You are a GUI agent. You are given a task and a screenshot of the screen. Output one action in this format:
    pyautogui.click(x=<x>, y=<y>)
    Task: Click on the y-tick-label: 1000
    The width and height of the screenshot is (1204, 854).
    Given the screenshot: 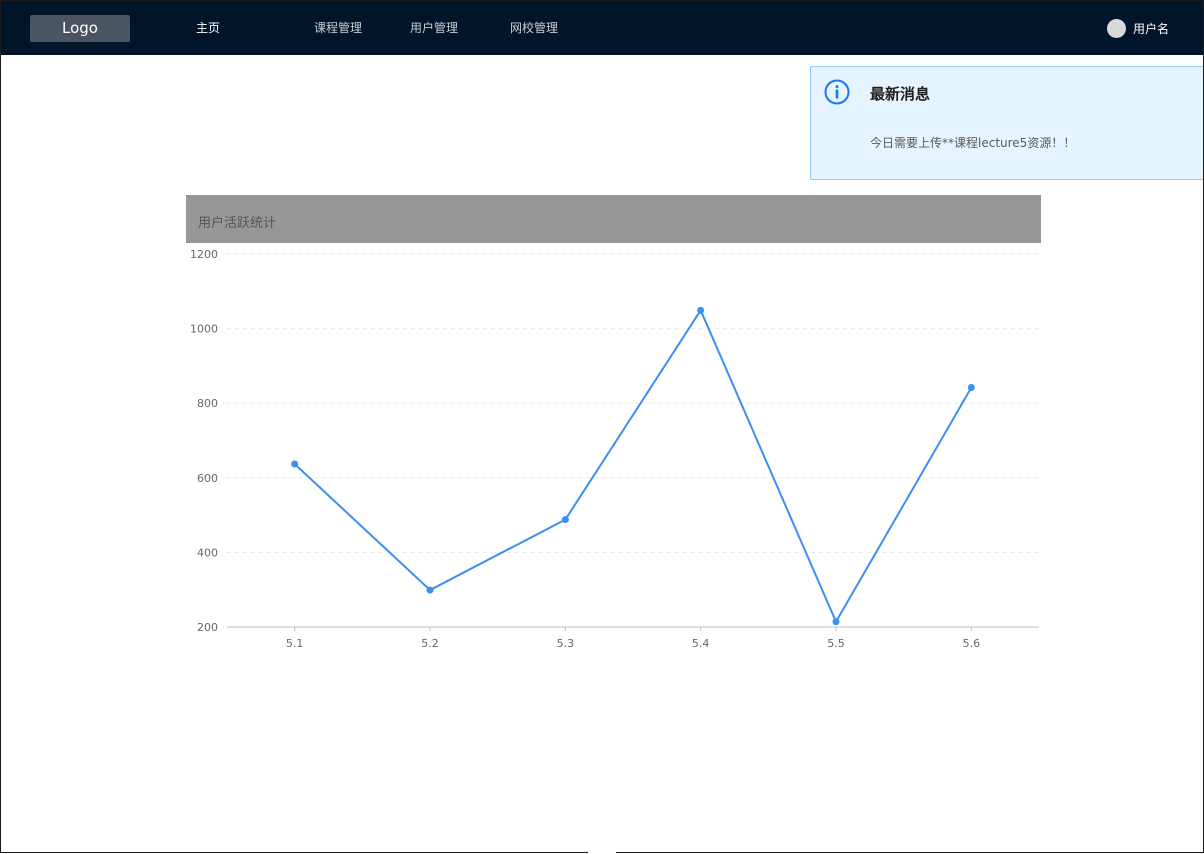 What is the action you would take?
    pyautogui.click(x=204, y=329)
    